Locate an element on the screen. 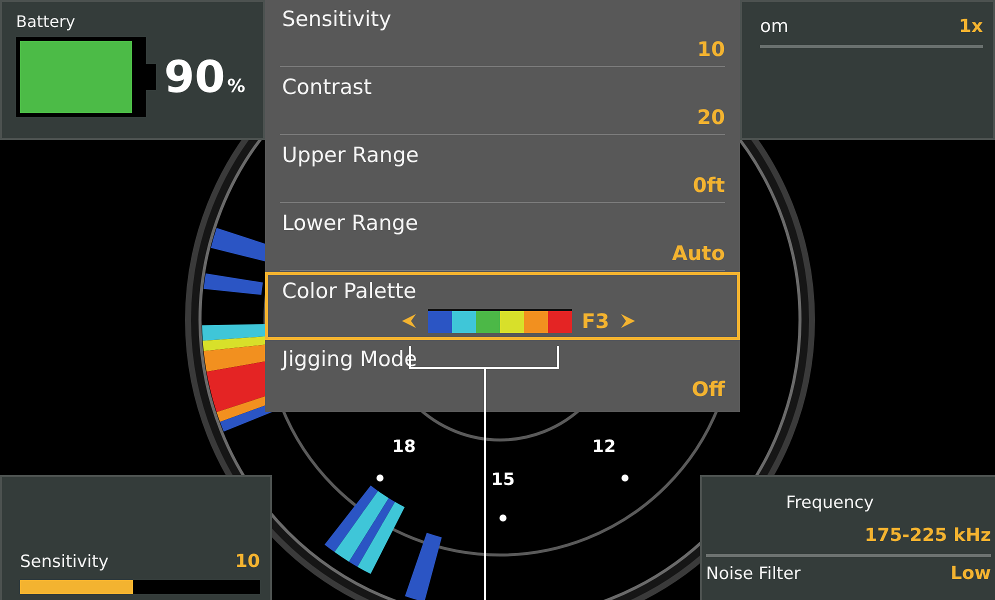 This screenshot has height=600, width=995. battery-icon is located at coordinates (86, 77).